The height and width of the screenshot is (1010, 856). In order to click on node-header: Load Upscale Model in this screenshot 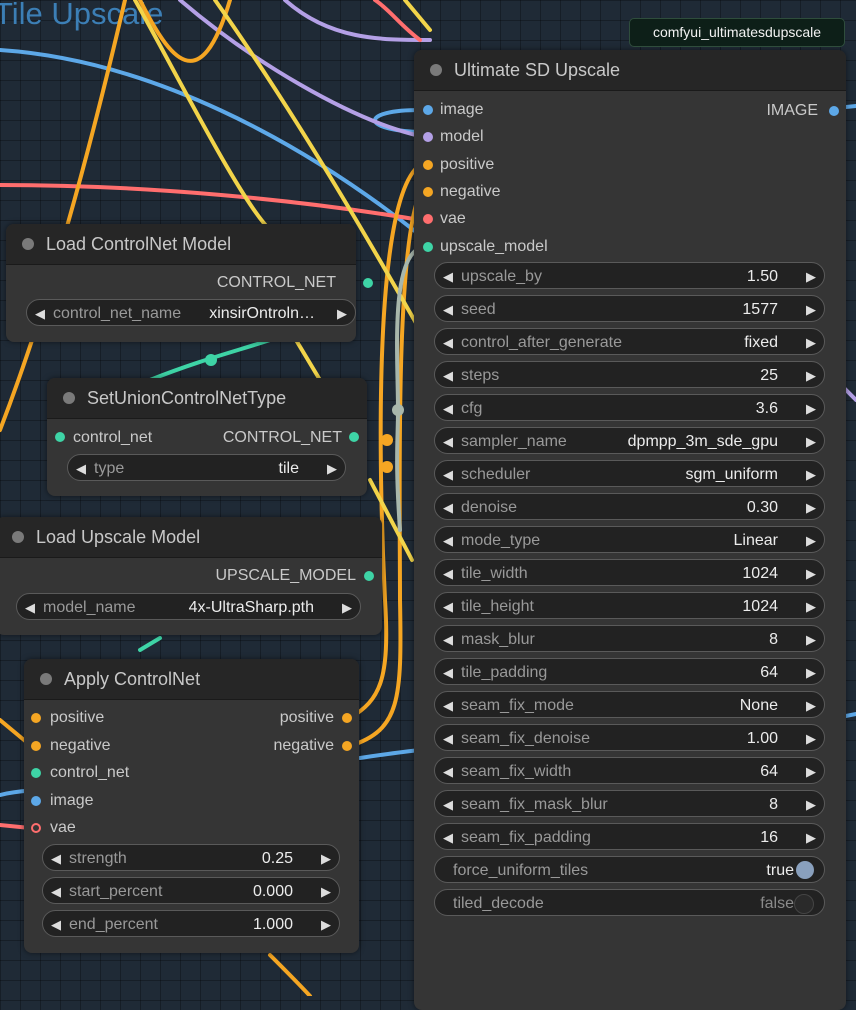, I will do `click(191, 537)`.